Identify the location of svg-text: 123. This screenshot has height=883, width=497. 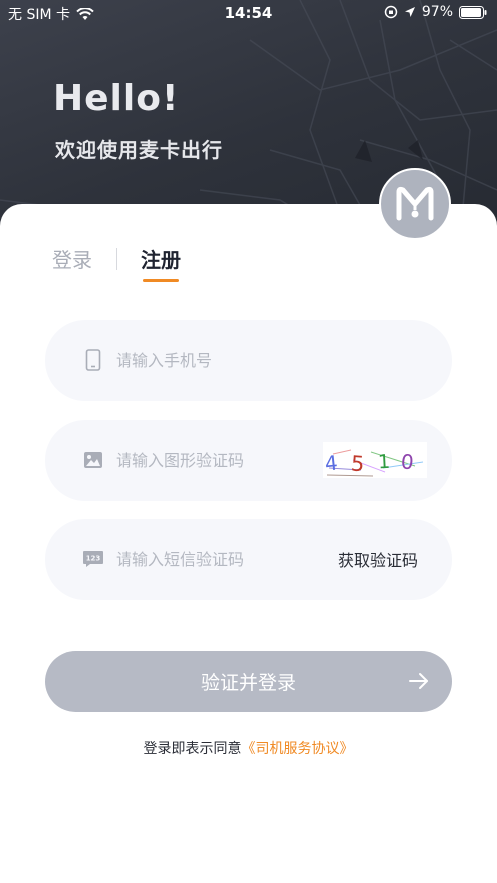
(93, 559).